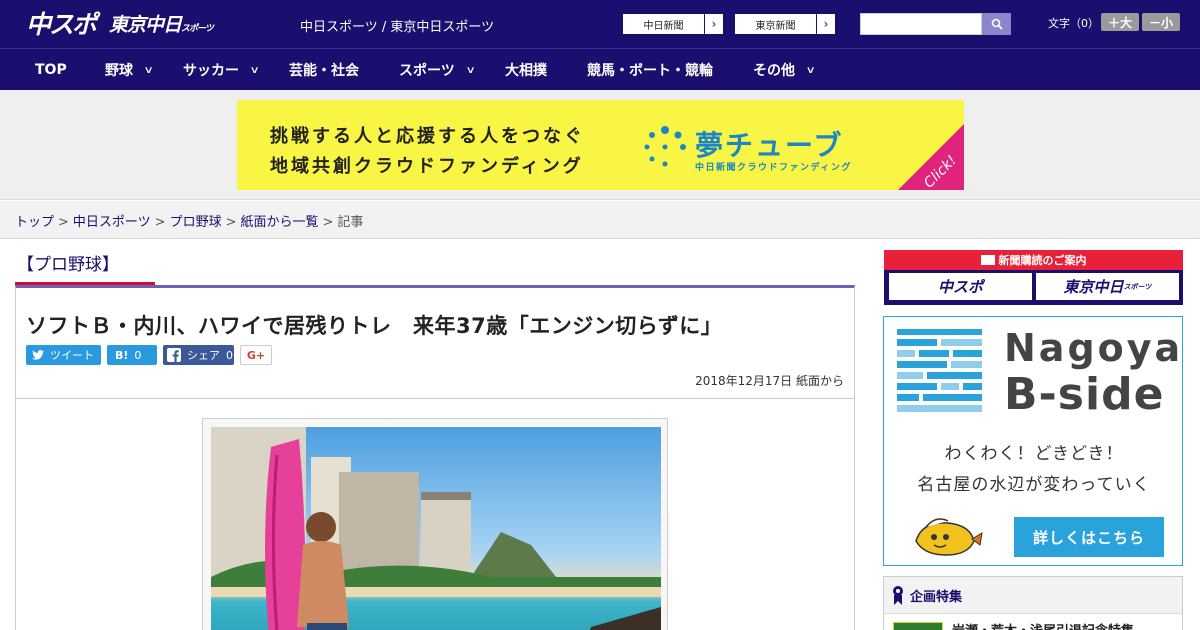 The image size is (1200, 630). I want to click on search-input, so click(921, 24).